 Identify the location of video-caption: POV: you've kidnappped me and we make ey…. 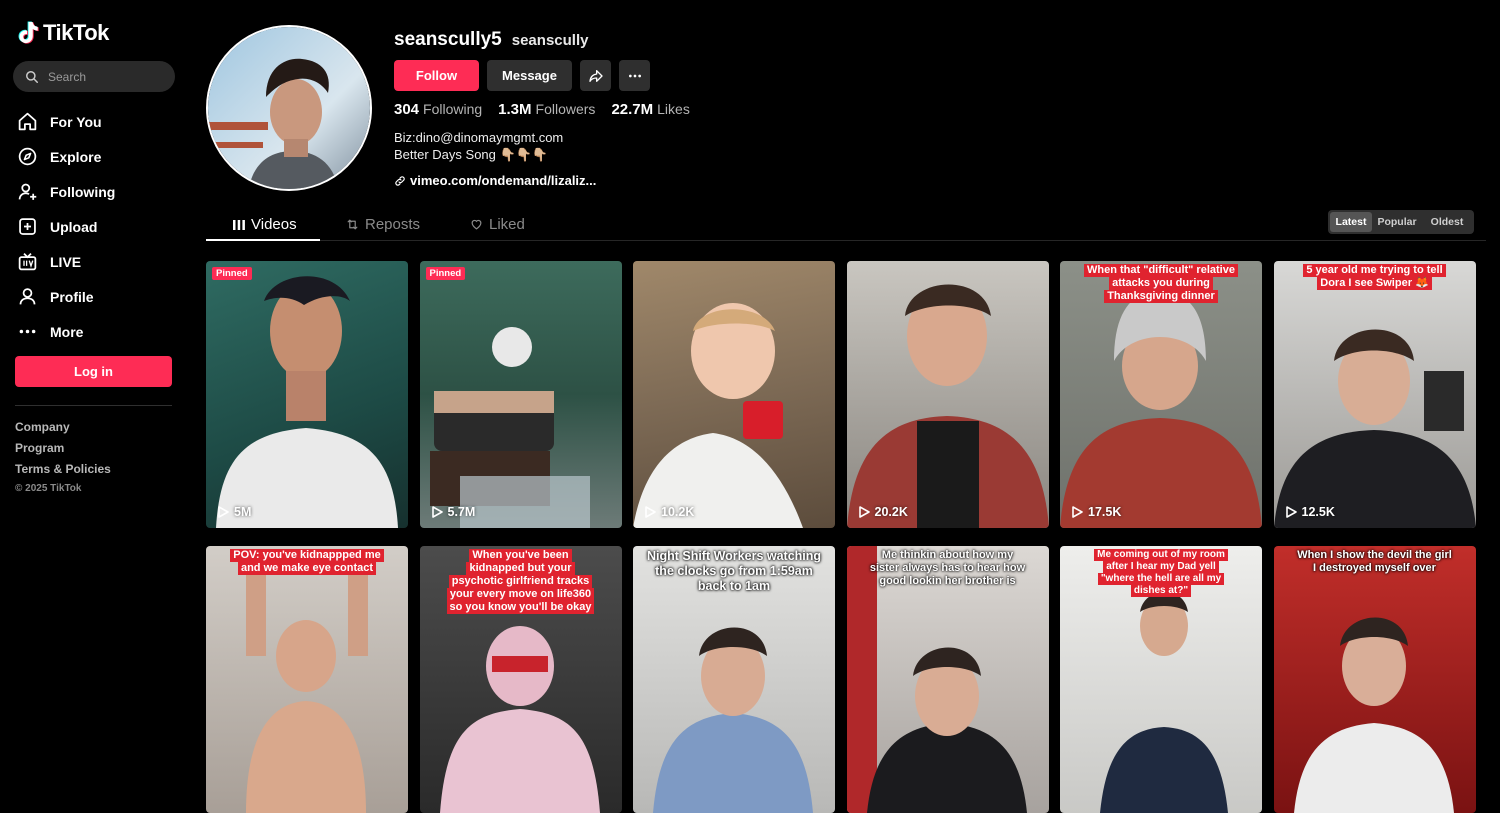
(307, 562).